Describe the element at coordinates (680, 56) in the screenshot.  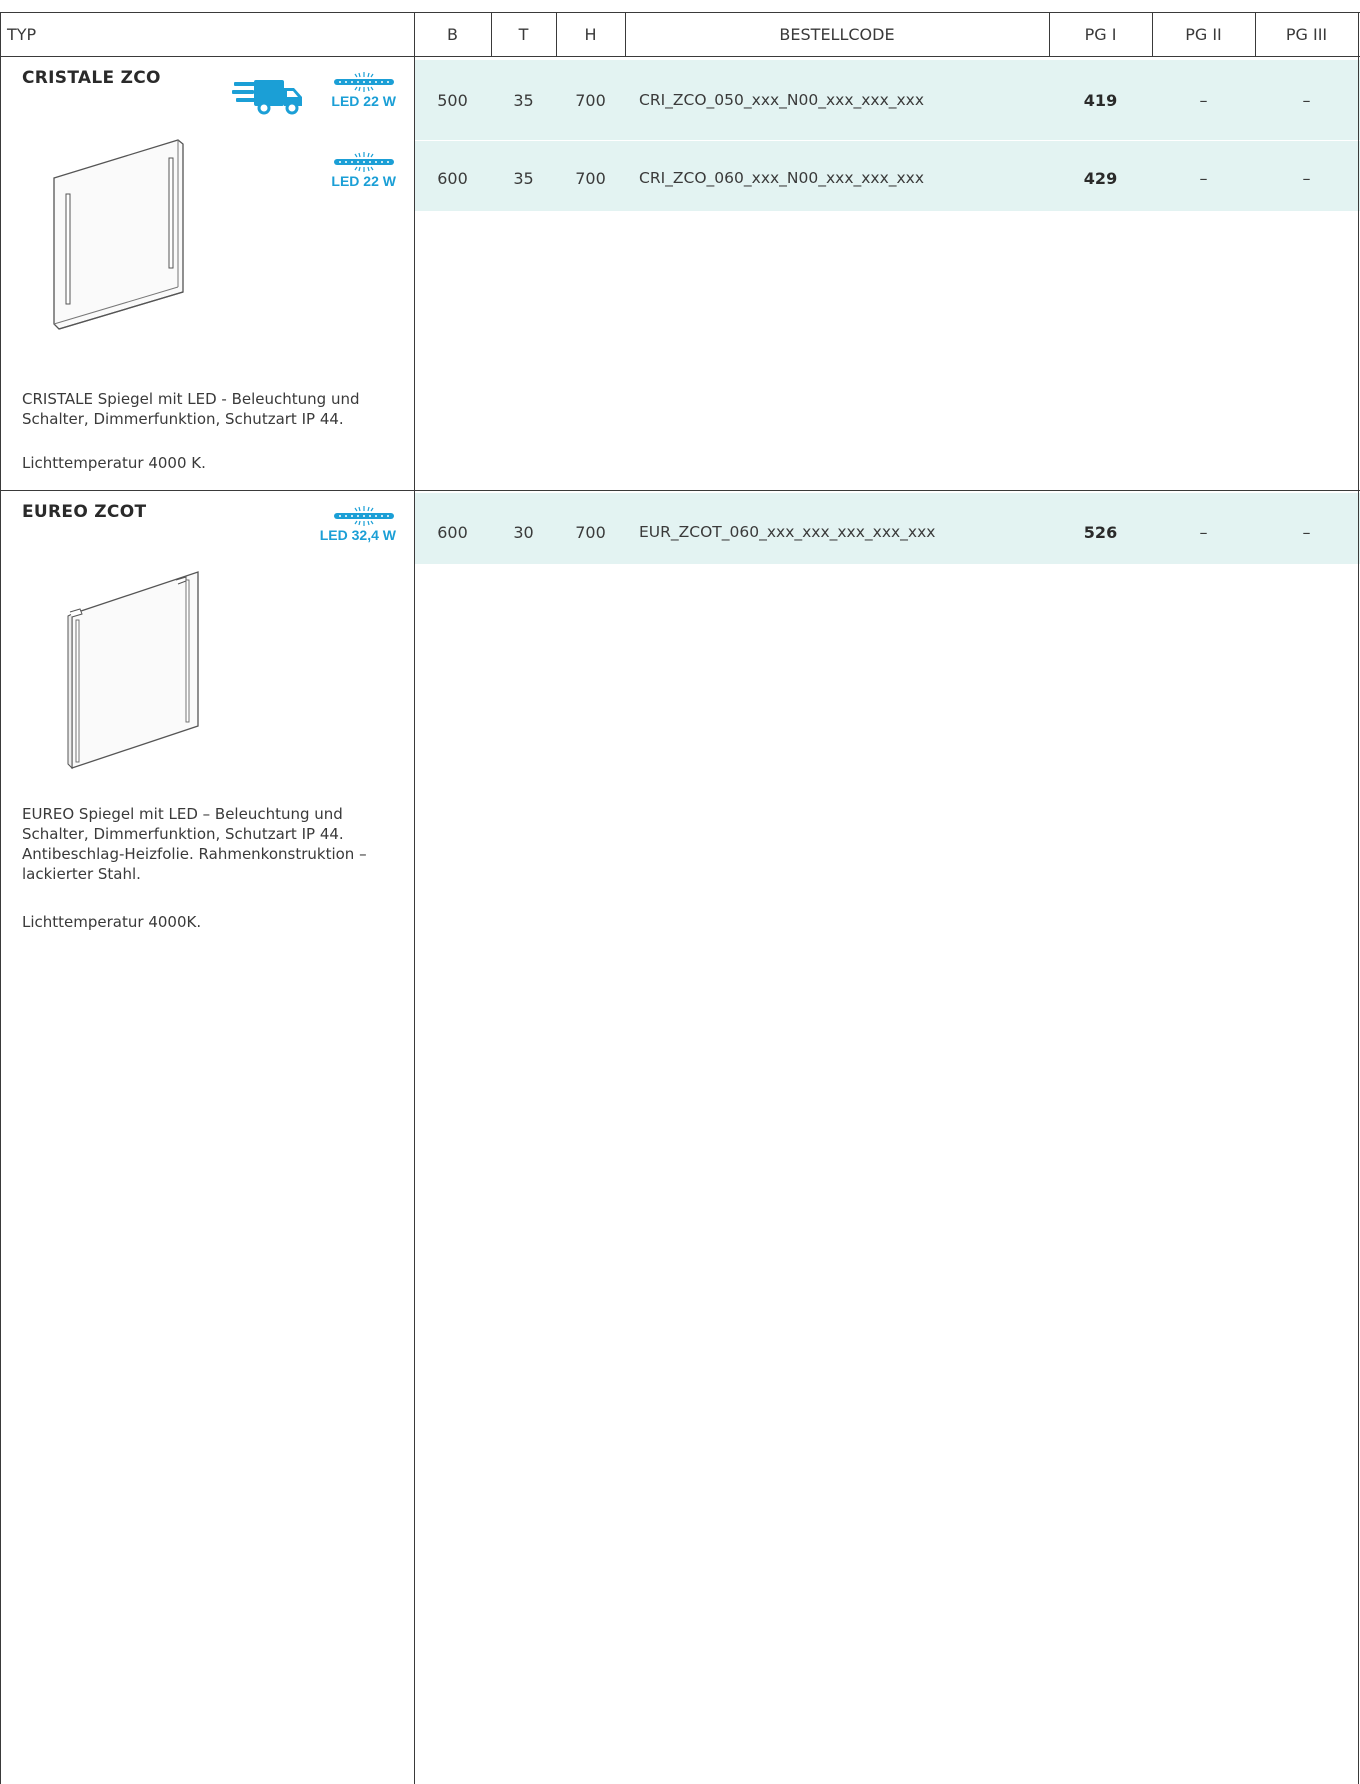
I see `header-divider` at that location.